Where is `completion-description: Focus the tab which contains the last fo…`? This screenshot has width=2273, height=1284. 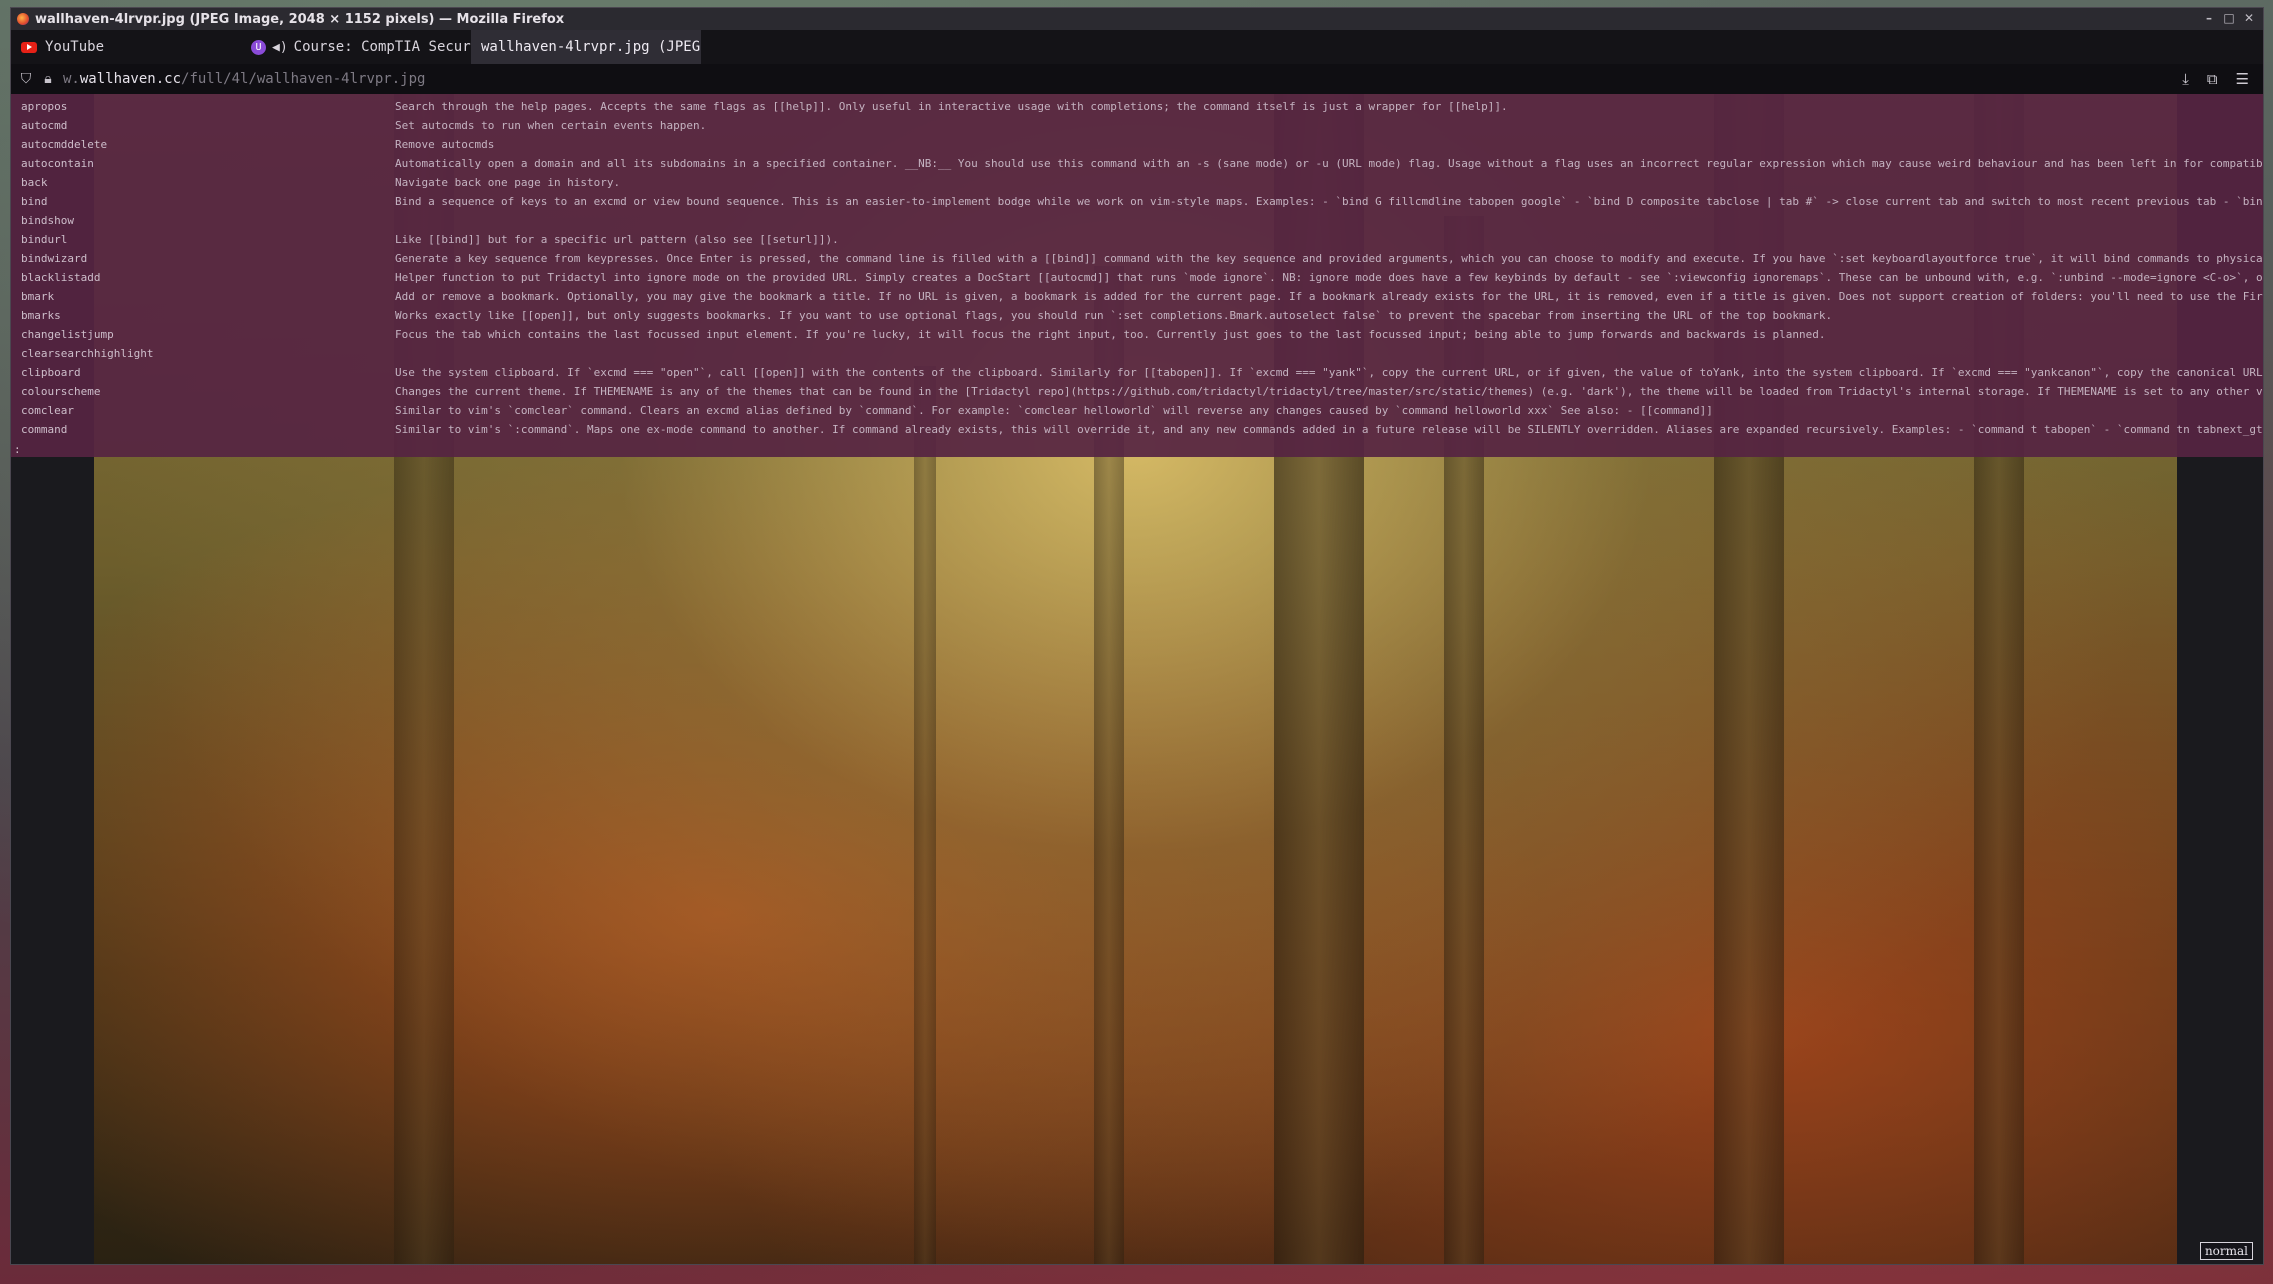
completion-description: Focus the tab which contains the last fo… is located at coordinates (1110, 334).